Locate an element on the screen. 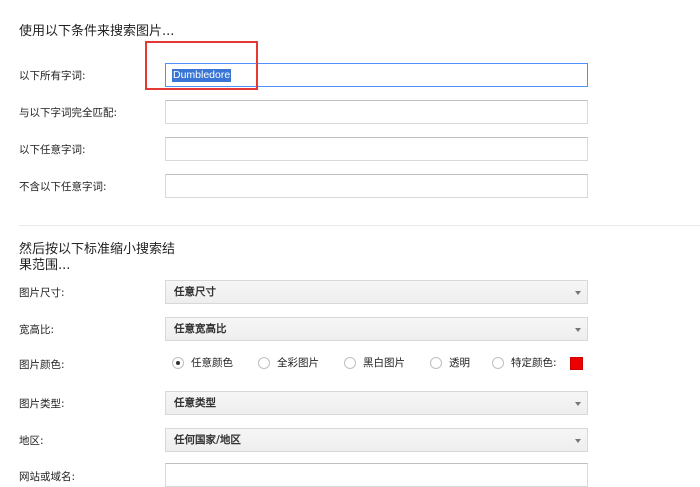 The height and width of the screenshot is (487, 700). image-type-value: 任意类型 is located at coordinates (195, 403).